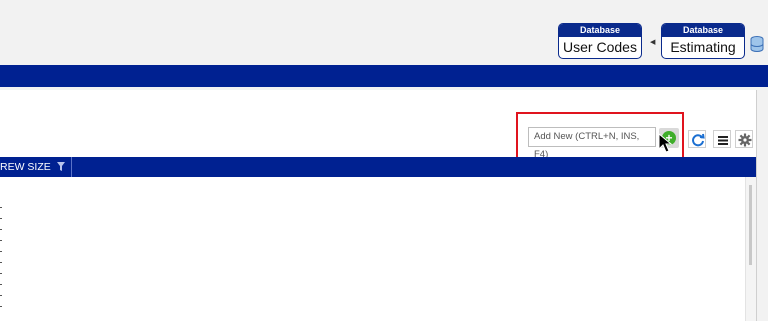 This screenshot has height=321, width=768. What do you see at coordinates (757, 44) in the screenshot?
I see `database-icon` at bounding box center [757, 44].